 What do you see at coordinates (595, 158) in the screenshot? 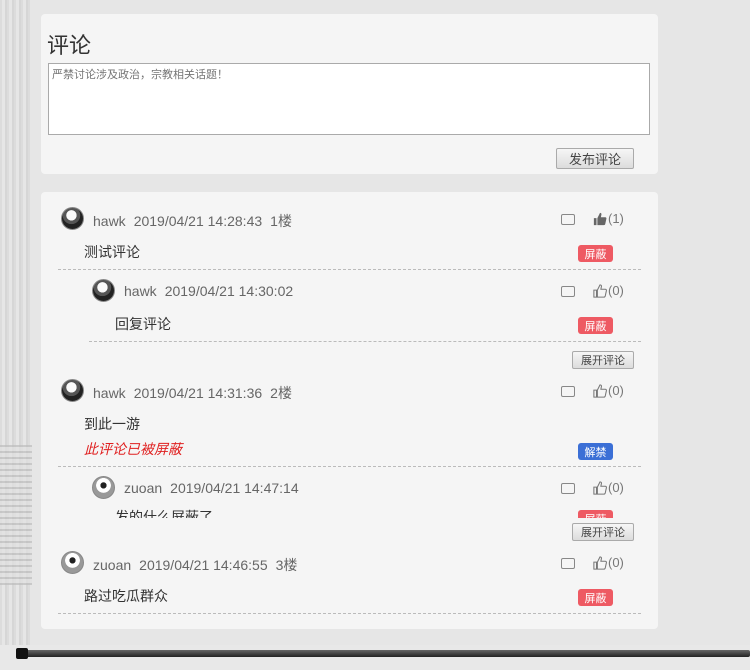
I see `post-comment-button: 发布评论` at bounding box center [595, 158].